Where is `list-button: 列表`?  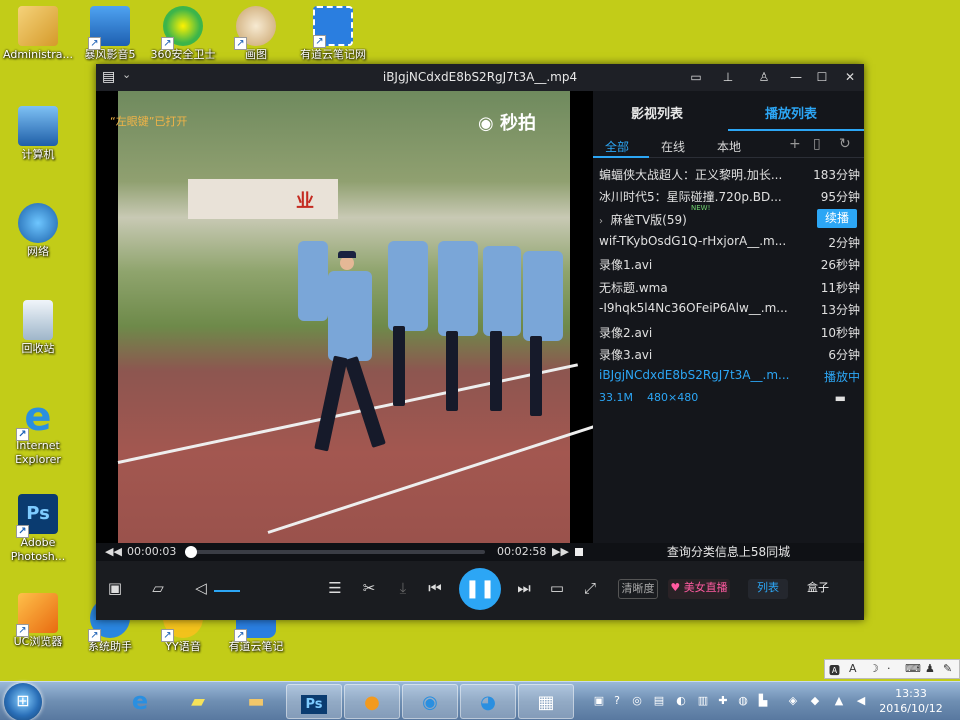 list-button: 列表 is located at coordinates (768, 589).